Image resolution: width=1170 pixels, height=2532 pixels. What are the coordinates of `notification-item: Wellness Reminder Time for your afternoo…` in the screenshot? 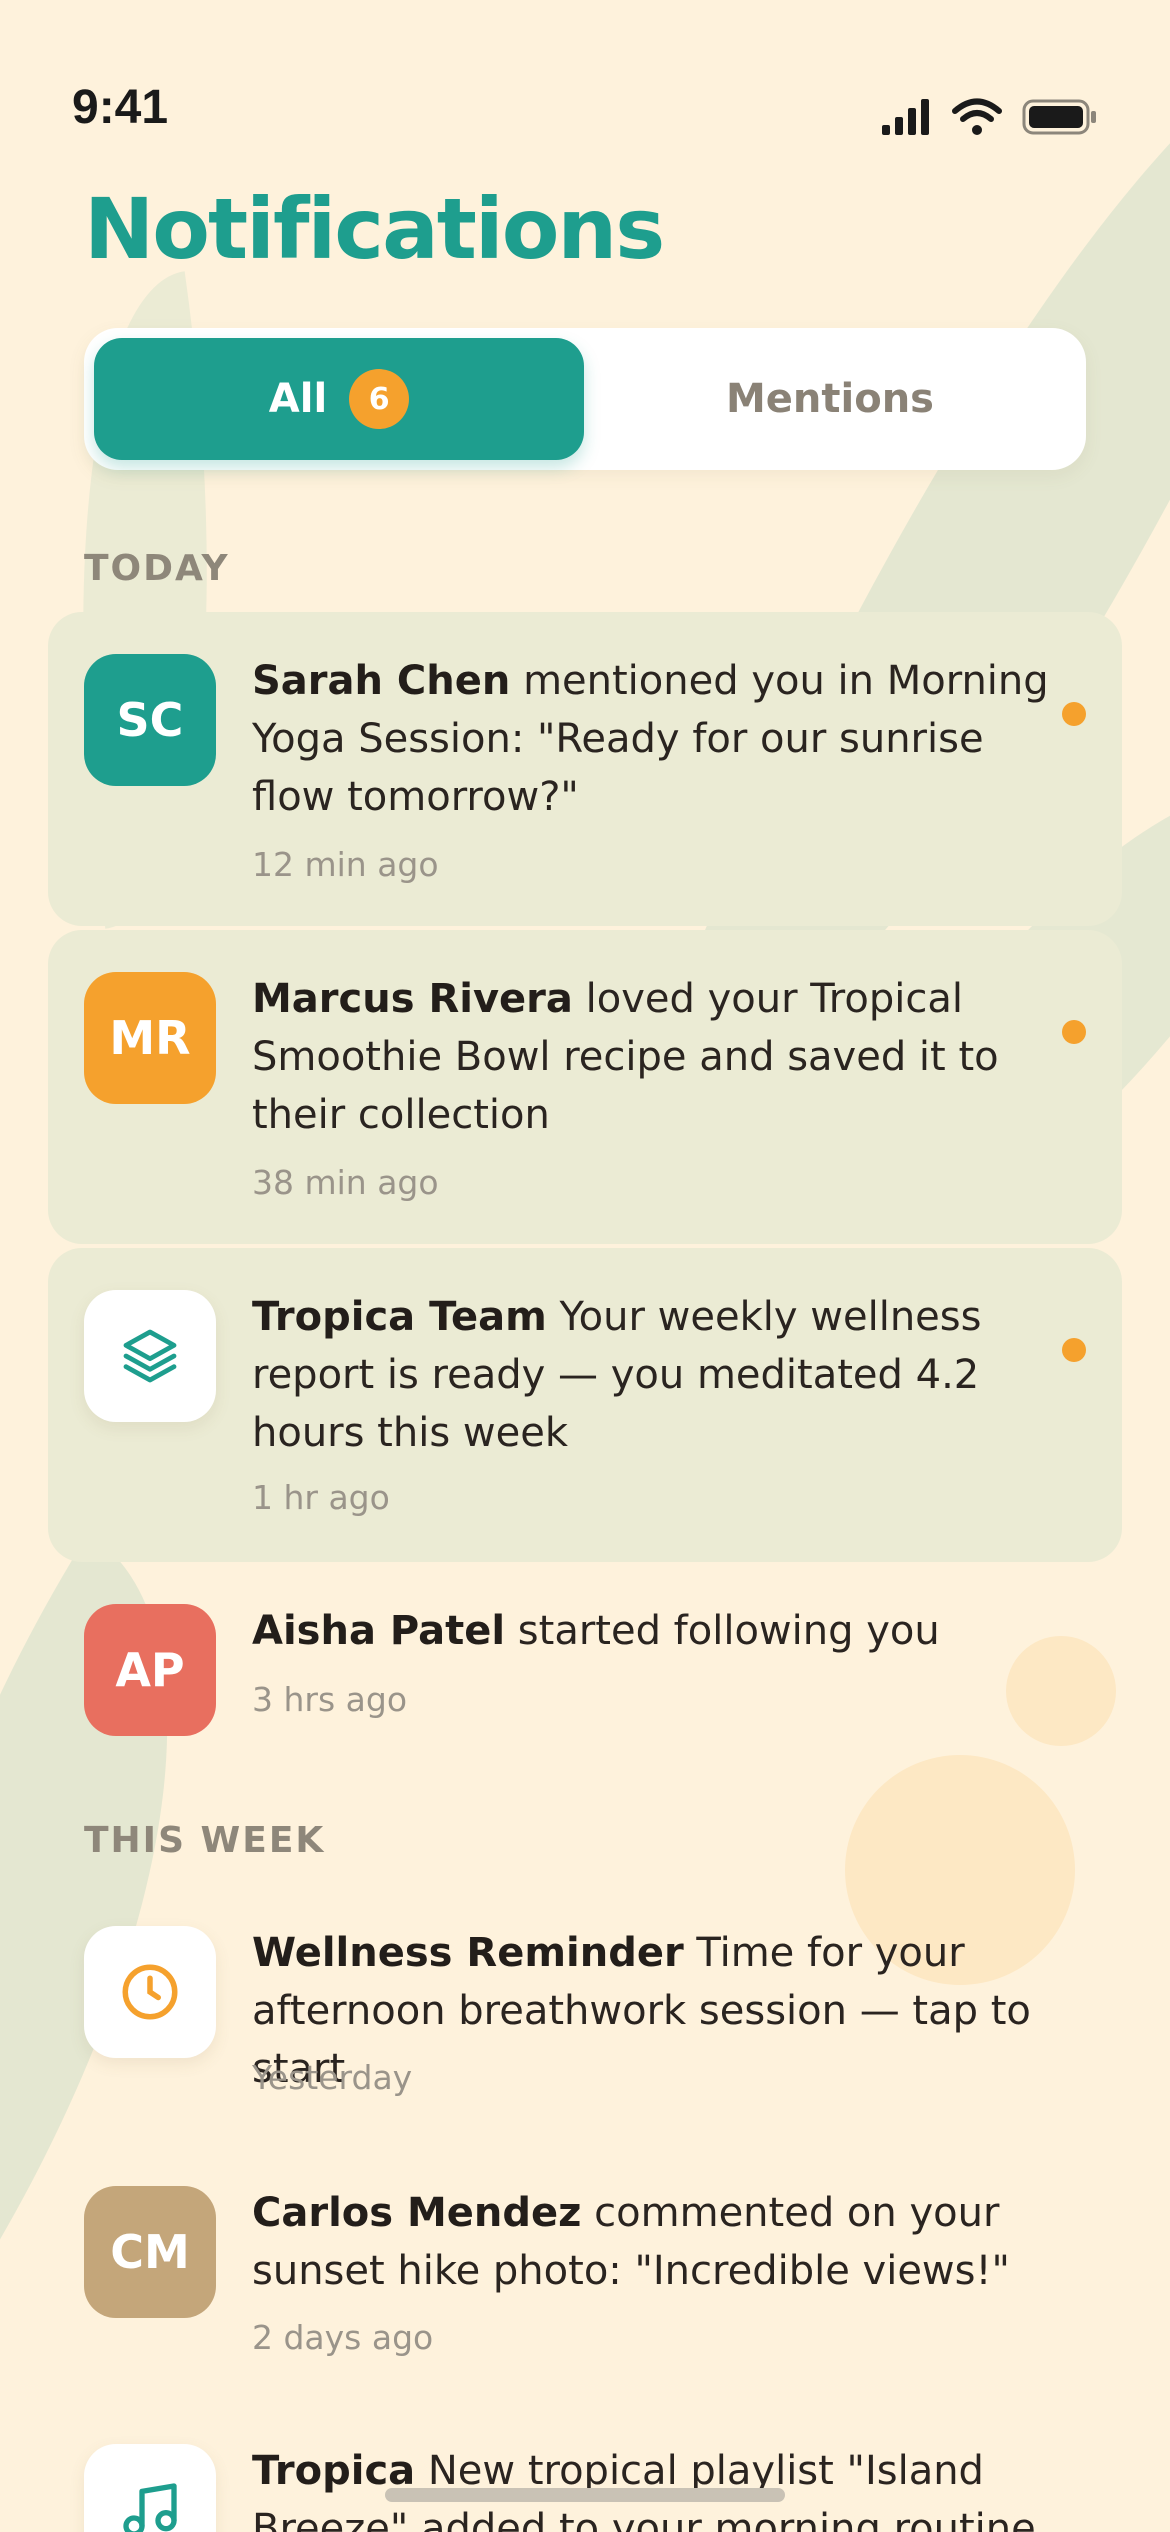 It's located at (585, 2006).